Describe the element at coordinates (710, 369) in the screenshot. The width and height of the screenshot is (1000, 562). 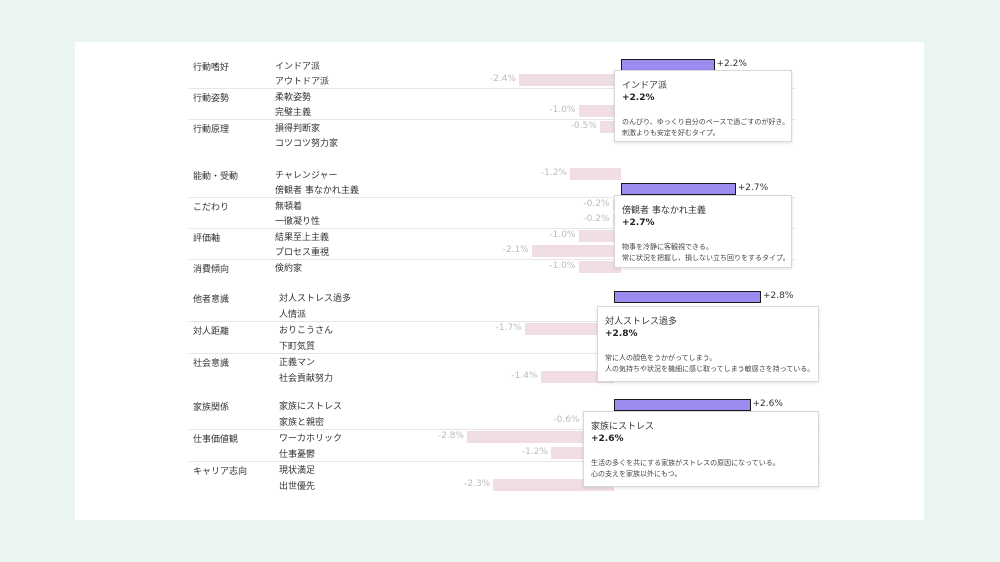
I see `tooltip-description-line: 人の気持ちや状況を機細に感じ取ってしまう敏感さを持っている。` at that location.